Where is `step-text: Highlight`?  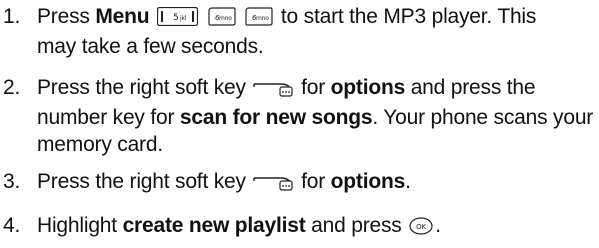 step-text: Highlight is located at coordinates (77, 225).